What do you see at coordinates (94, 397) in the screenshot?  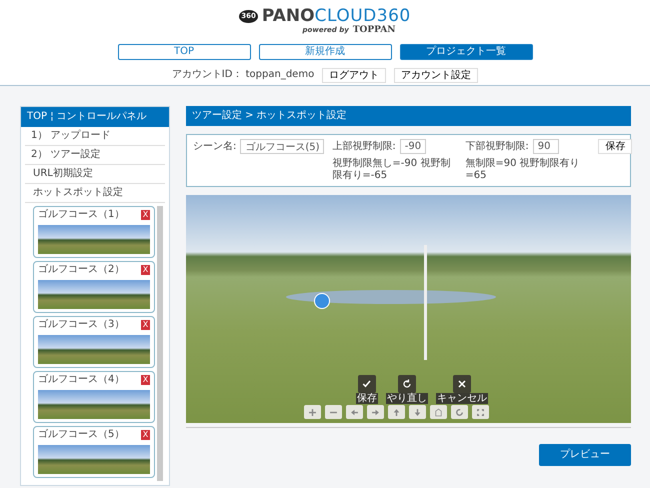 I see `scene-card: ゴルフコース（4） X` at bounding box center [94, 397].